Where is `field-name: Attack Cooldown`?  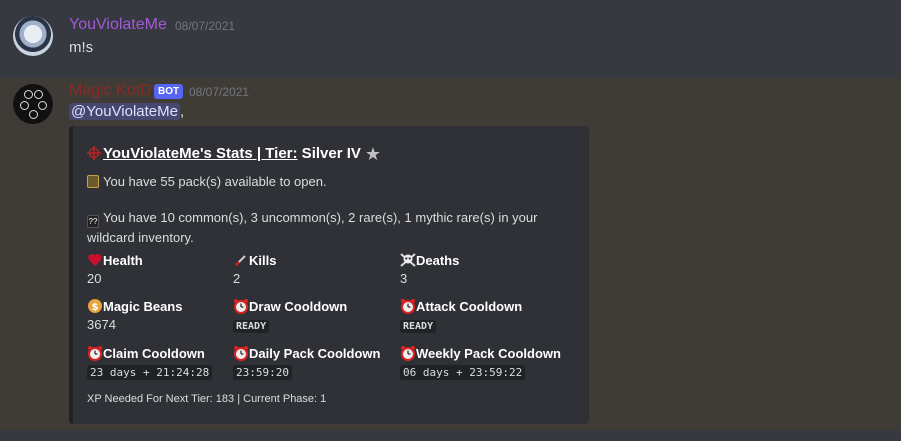 field-name: Attack Cooldown is located at coordinates (469, 306).